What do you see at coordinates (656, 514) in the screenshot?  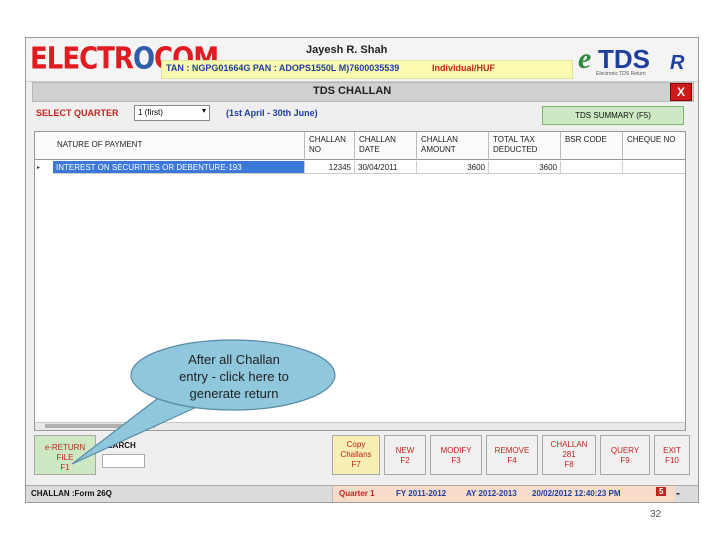 I see `slide-page-number: 32` at bounding box center [656, 514].